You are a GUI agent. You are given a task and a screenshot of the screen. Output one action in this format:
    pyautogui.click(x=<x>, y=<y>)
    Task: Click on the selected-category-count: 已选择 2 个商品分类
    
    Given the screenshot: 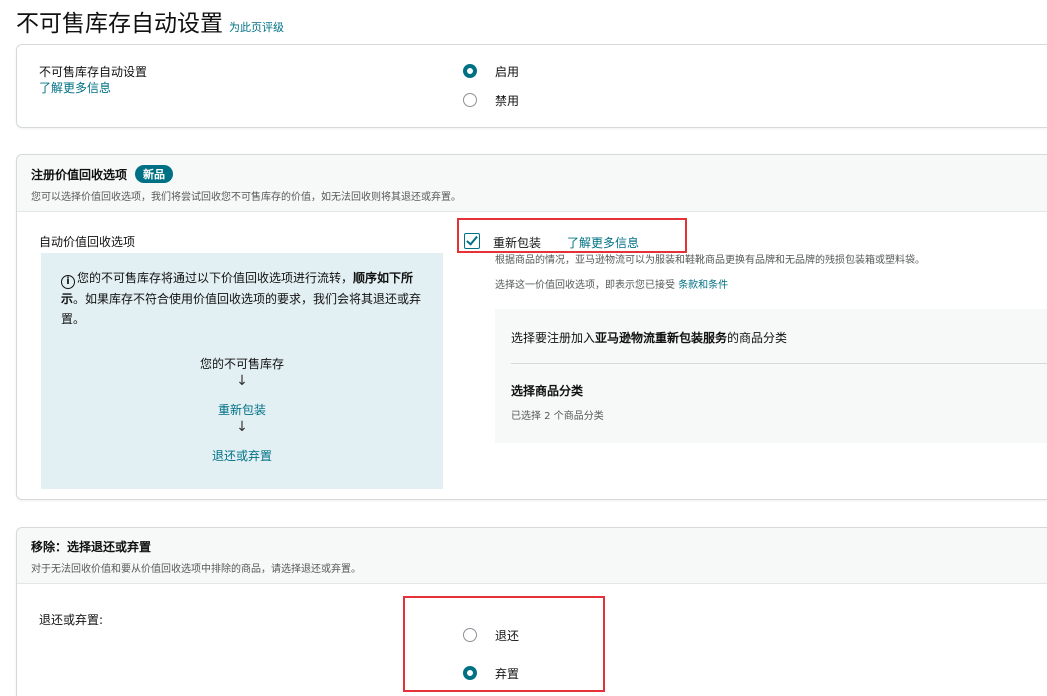 What is the action you would take?
    pyautogui.click(x=557, y=416)
    